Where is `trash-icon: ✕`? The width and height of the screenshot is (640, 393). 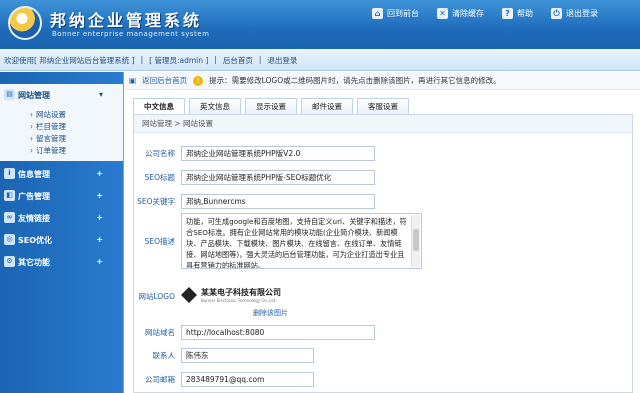 trash-icon: ✕ is located at coordinates (442, 13).